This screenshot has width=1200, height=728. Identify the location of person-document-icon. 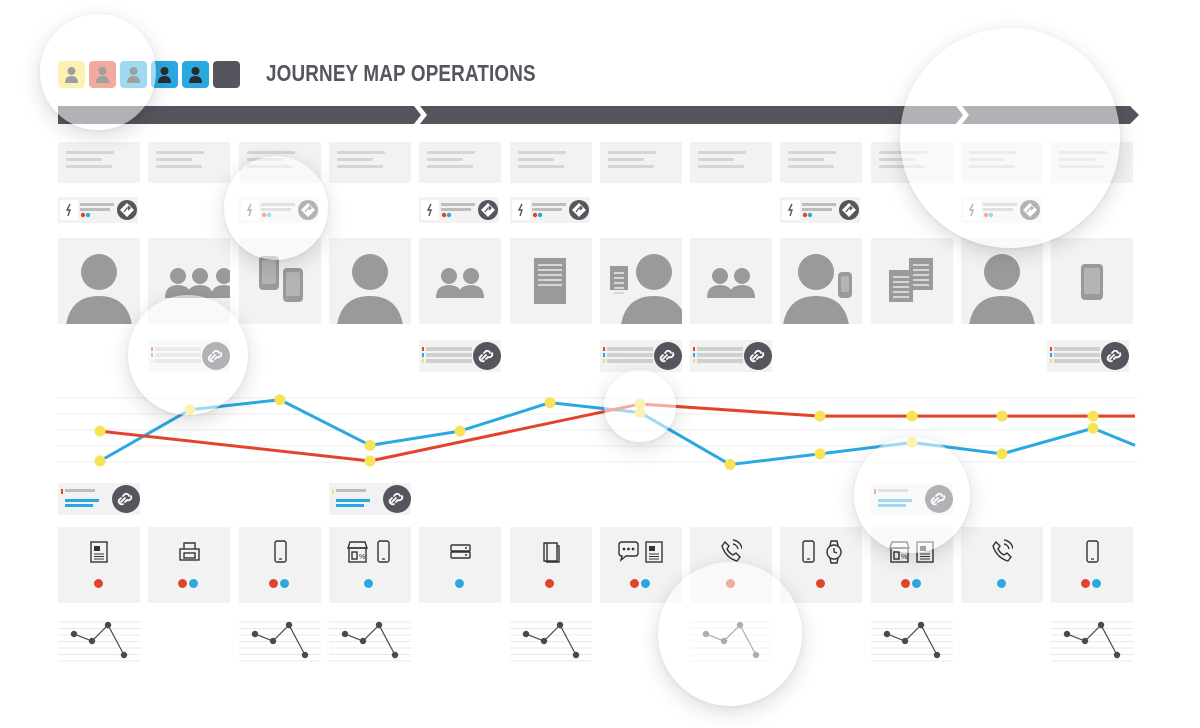
(645, 289).